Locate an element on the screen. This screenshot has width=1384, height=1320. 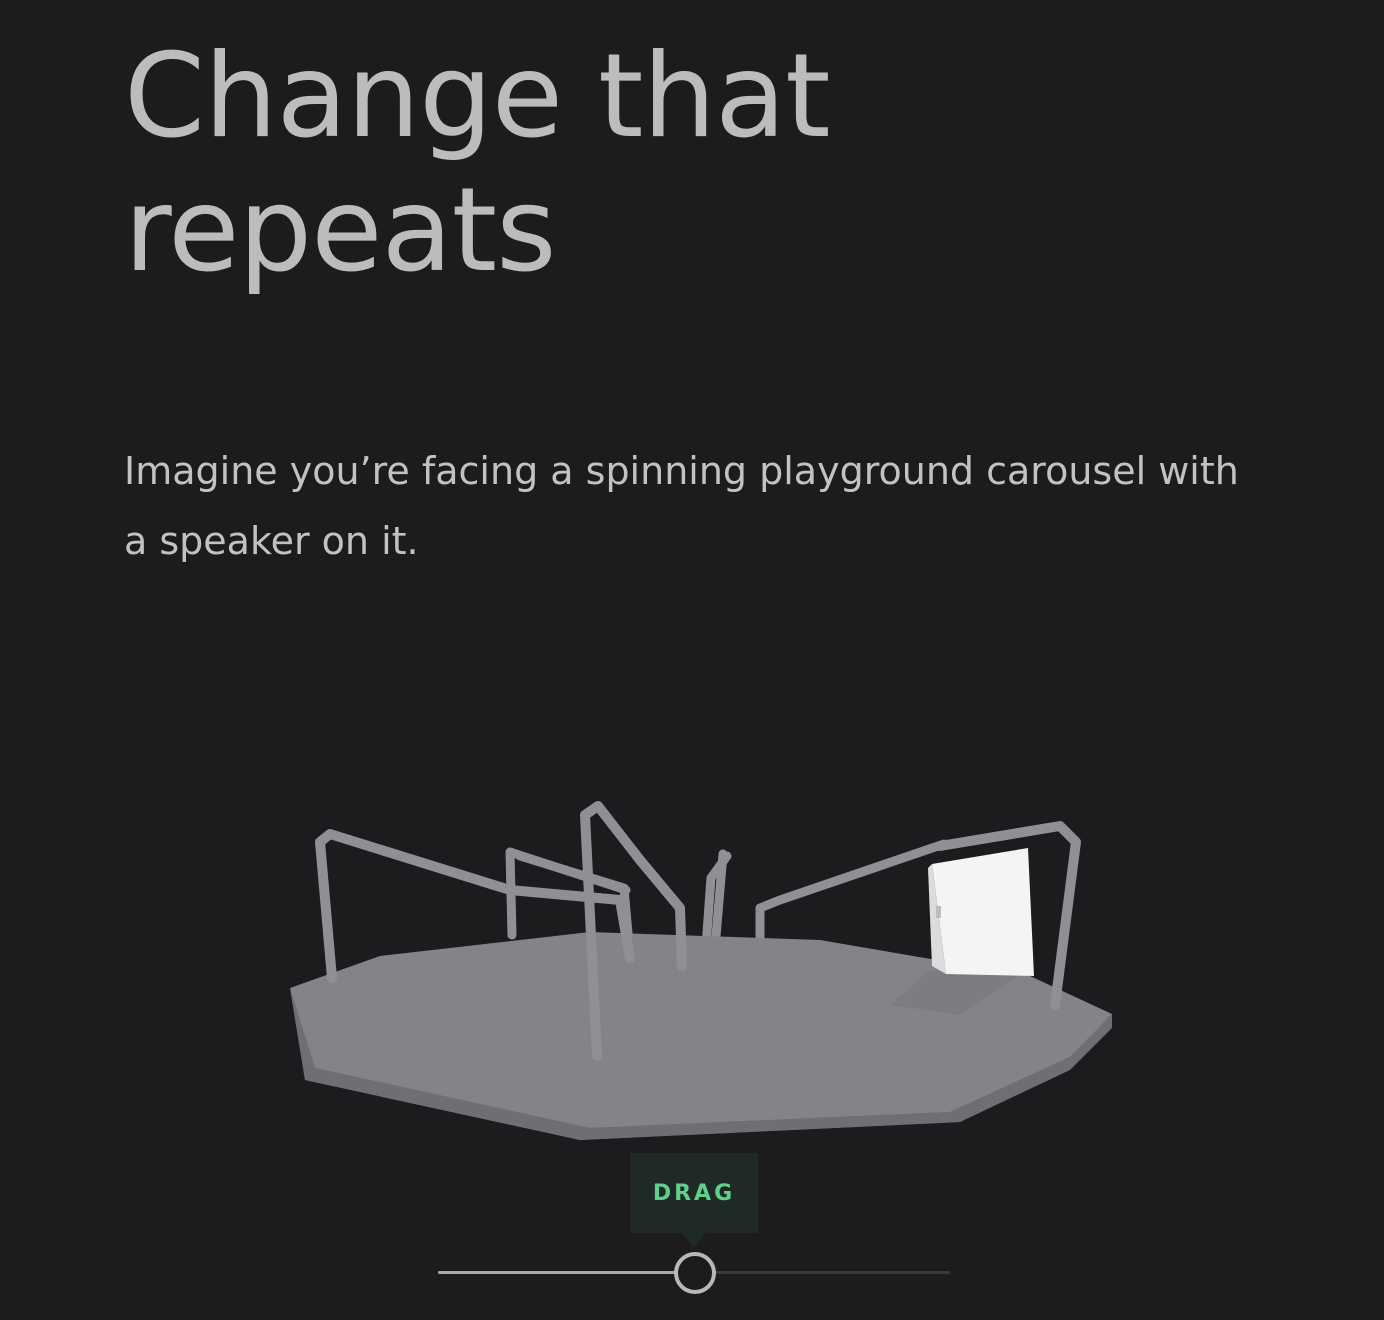
page-heading: Change that repeats is located at coordinates (574, 164).